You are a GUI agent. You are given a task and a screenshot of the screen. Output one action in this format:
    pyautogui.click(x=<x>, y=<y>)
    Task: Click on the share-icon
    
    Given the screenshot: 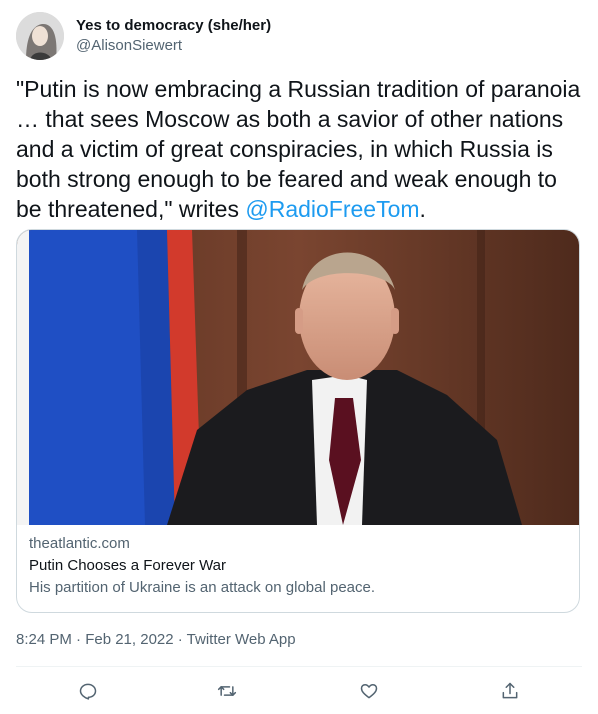 What is the action you would take?
    pyautogui.click(x=510, y=690)
    